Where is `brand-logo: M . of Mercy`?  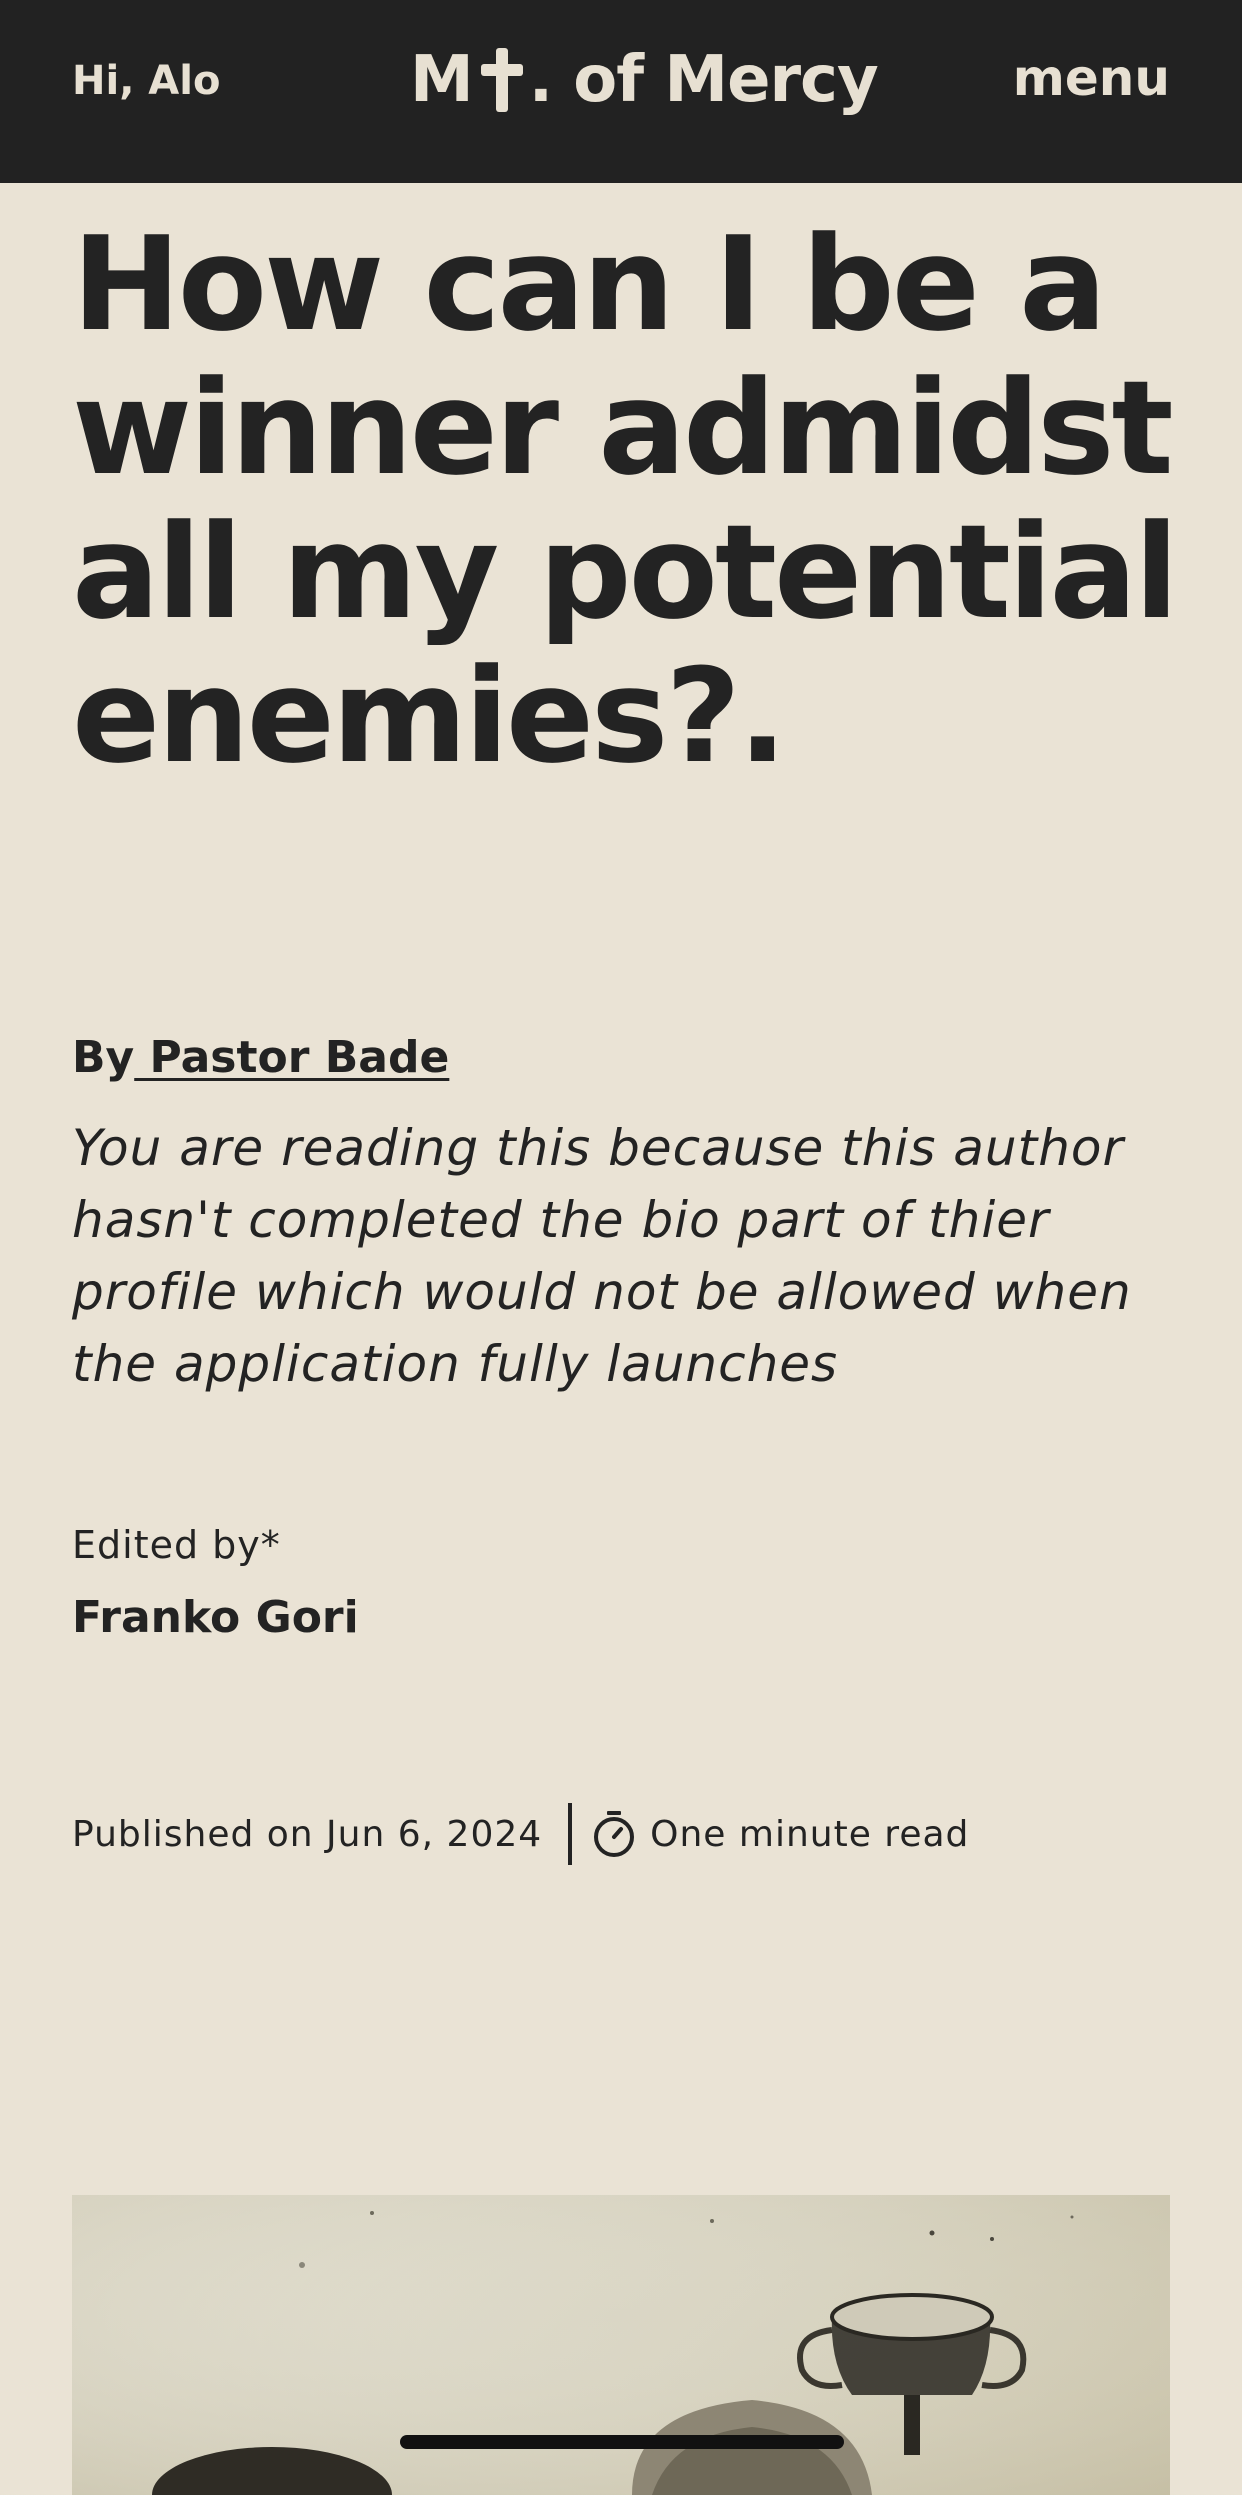
brand-logo: M . of Mercy is located at coordinates (644, 80).